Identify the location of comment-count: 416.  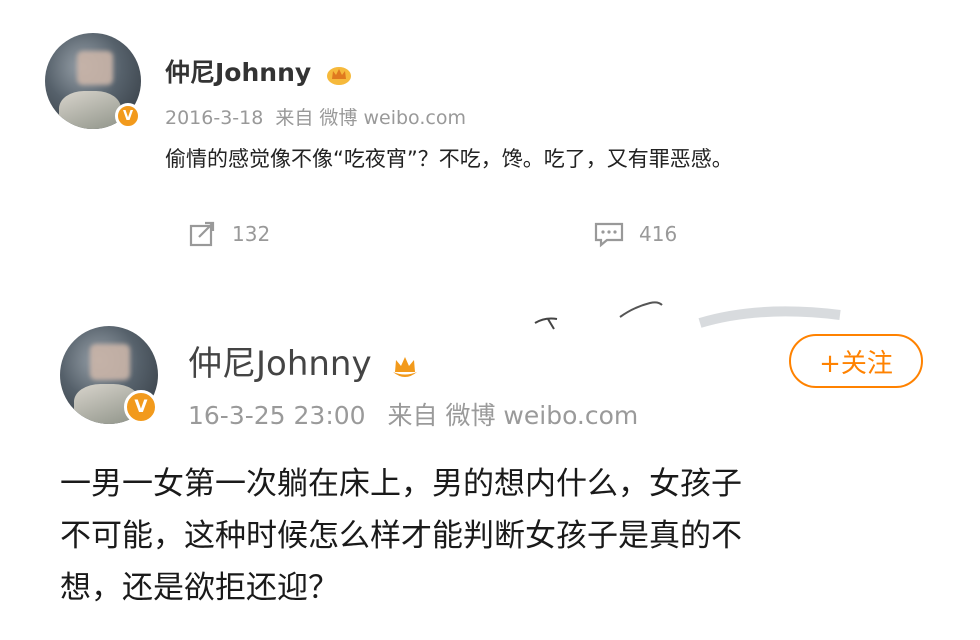
(658, 234).